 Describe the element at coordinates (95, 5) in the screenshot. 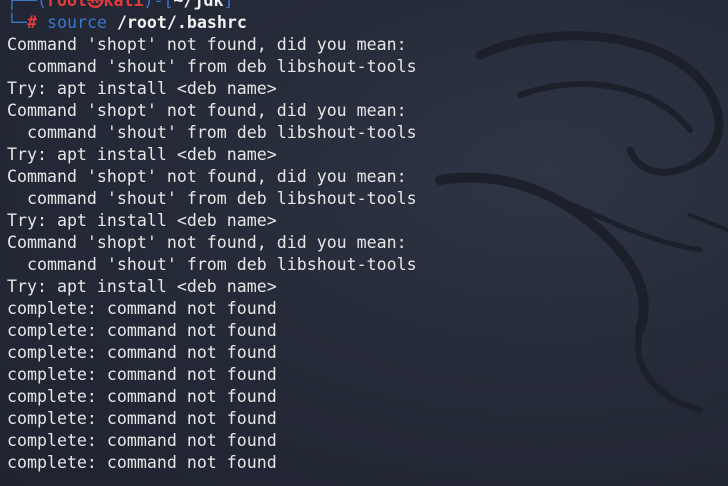

I see `skull-icon: ㉿` at that location.